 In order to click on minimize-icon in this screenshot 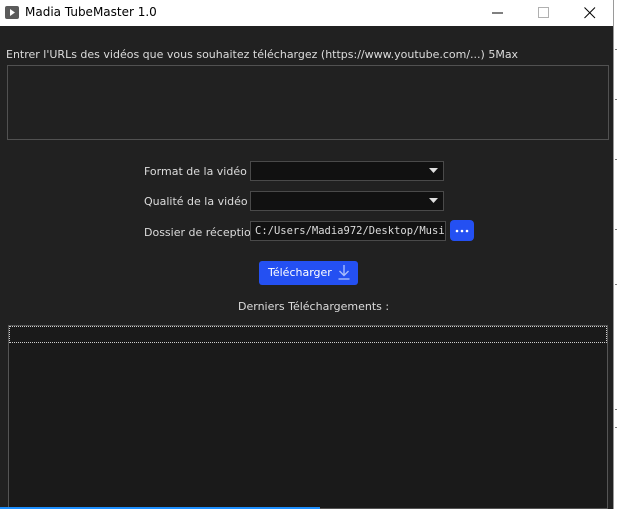, I will do `click(497, 13)`.